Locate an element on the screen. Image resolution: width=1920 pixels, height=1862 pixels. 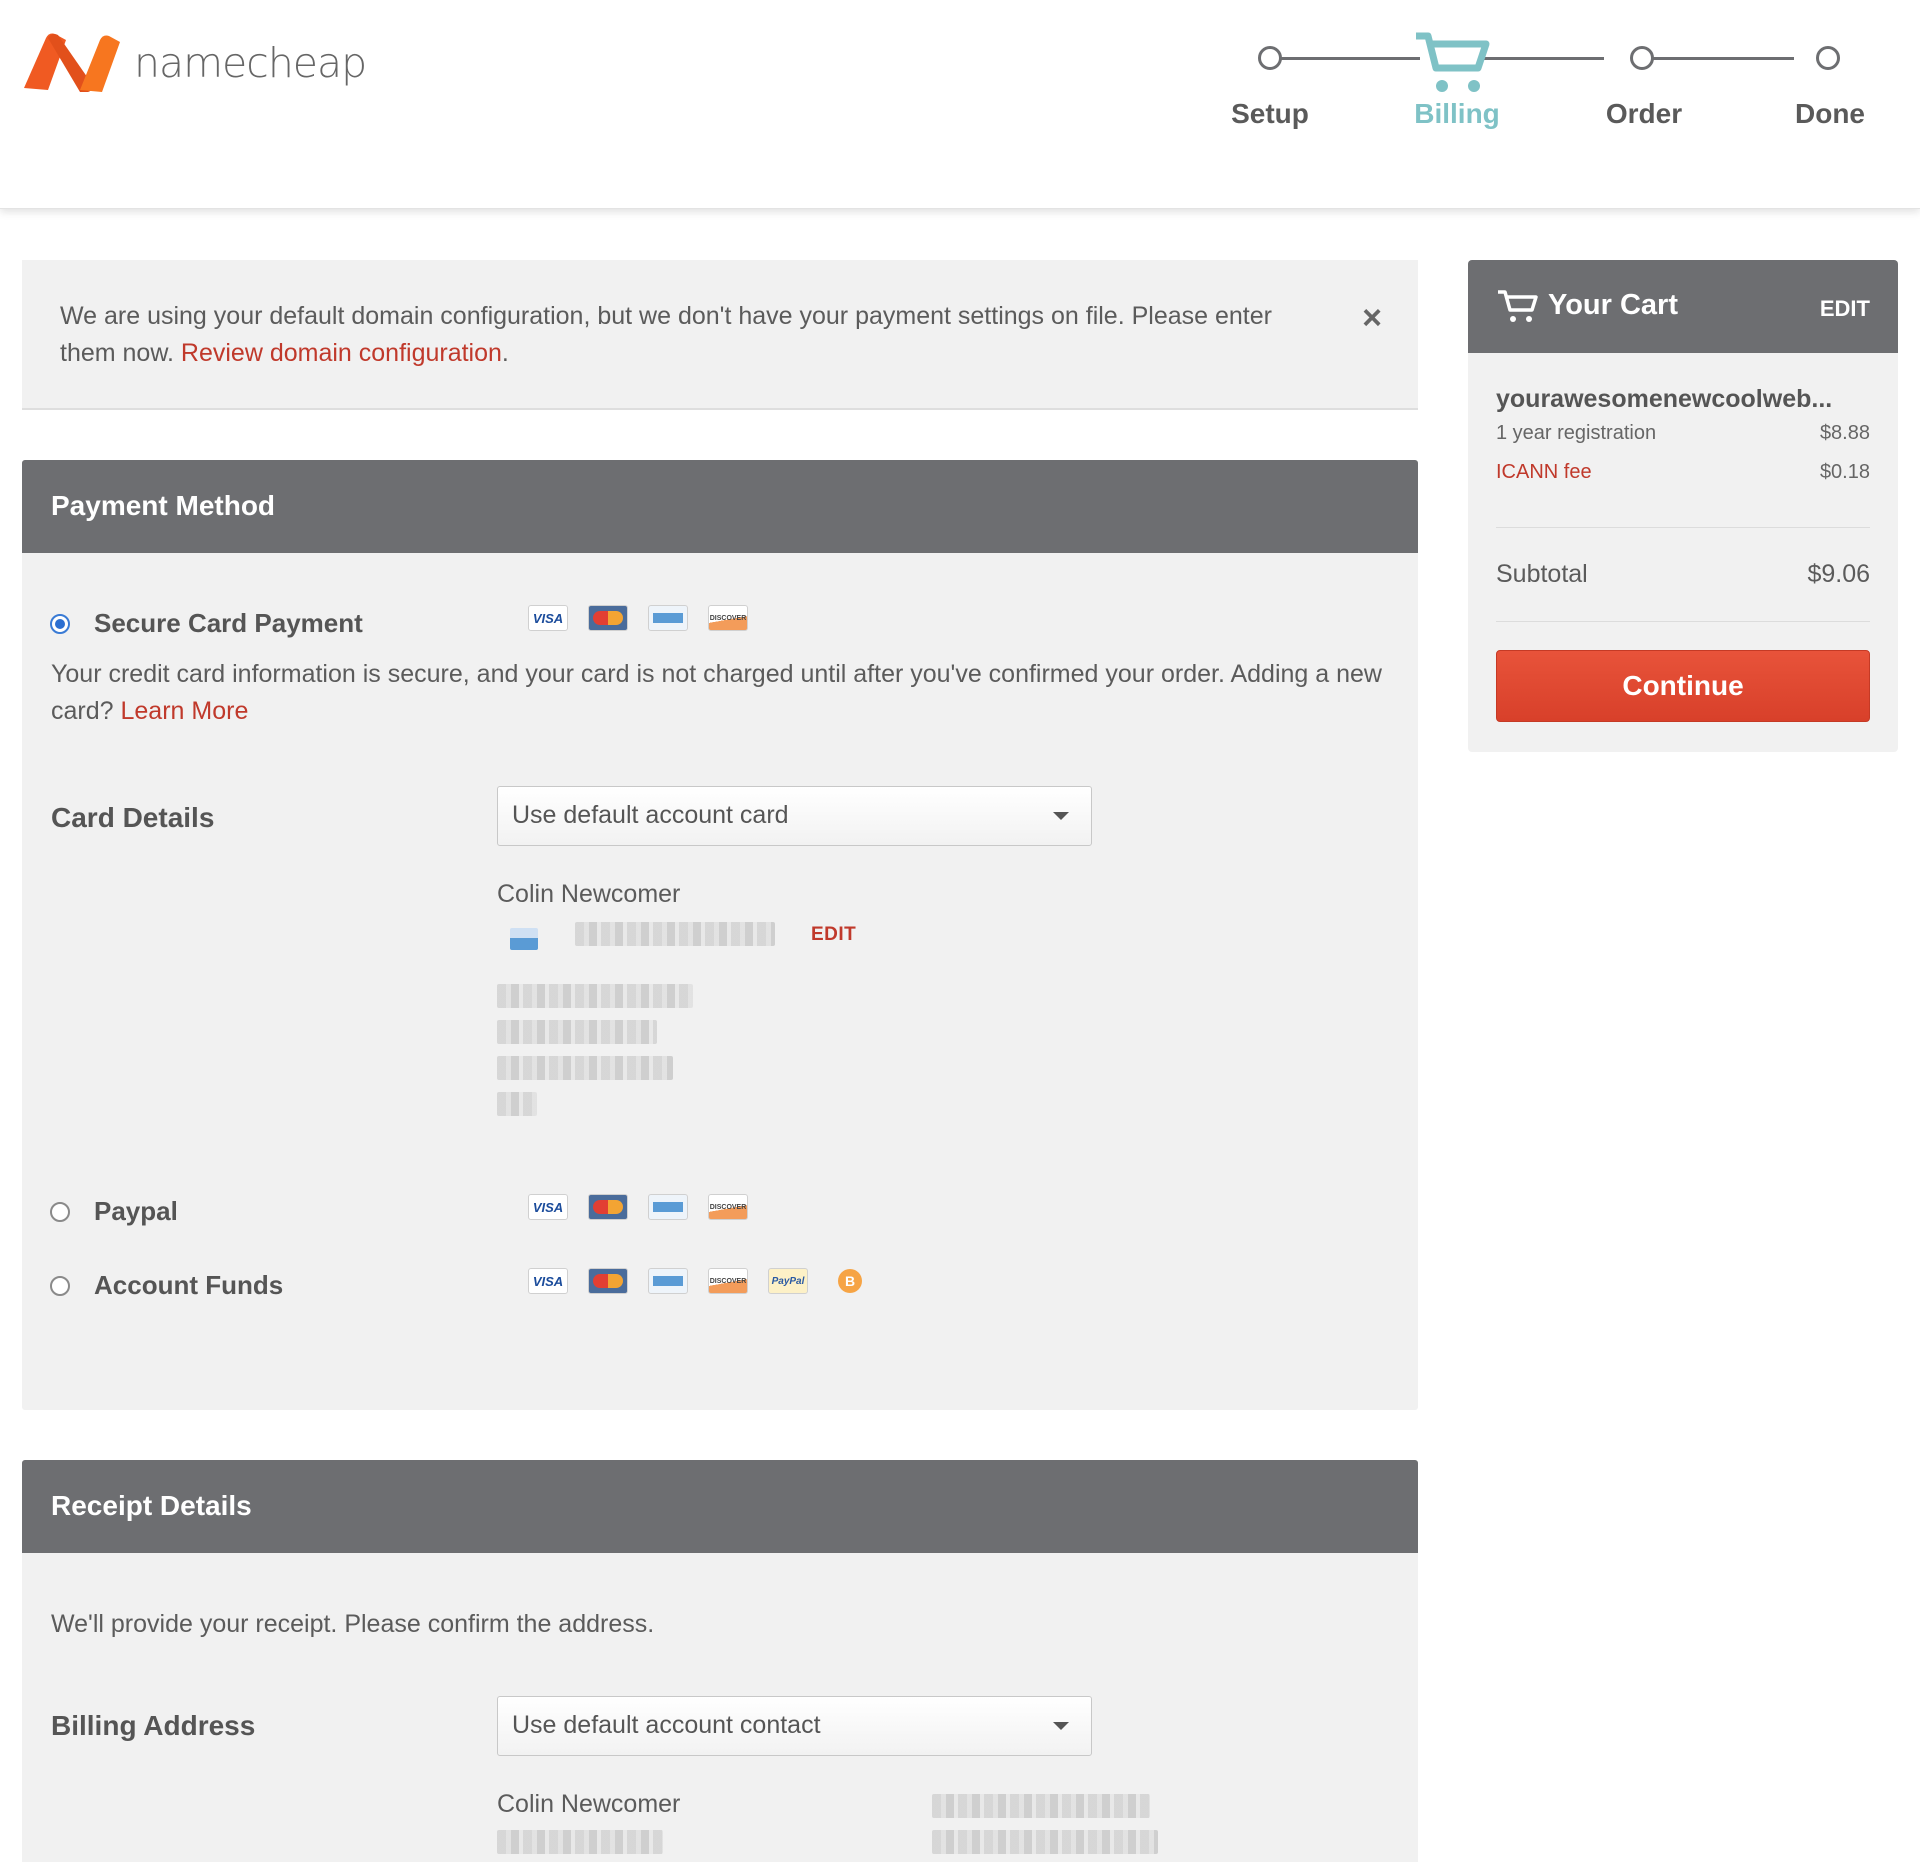
card-holder-name: Colin Newcomer is located at coordinates (589, 894).